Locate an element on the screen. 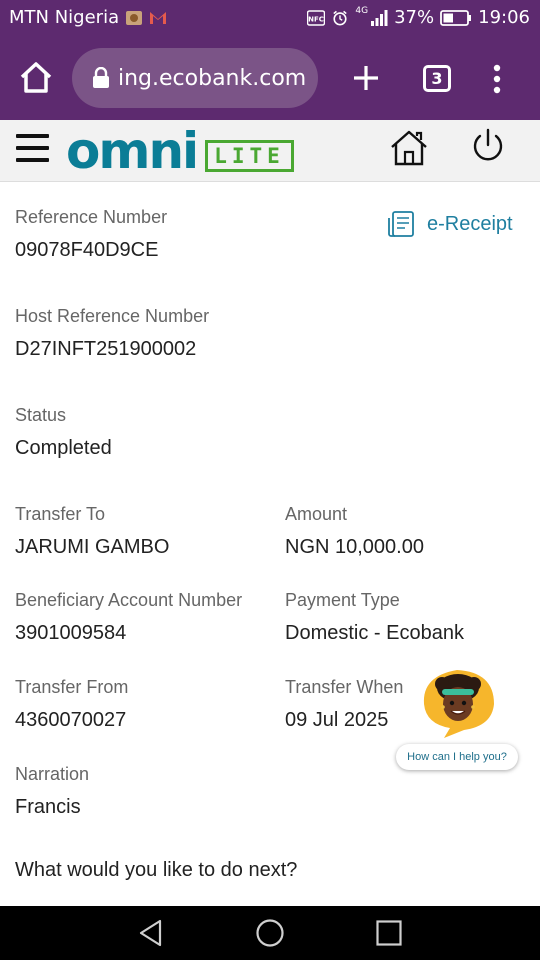 The width and height of the screenshot is (540, 960). notification-app-icon is located at coordinates (134, 17).